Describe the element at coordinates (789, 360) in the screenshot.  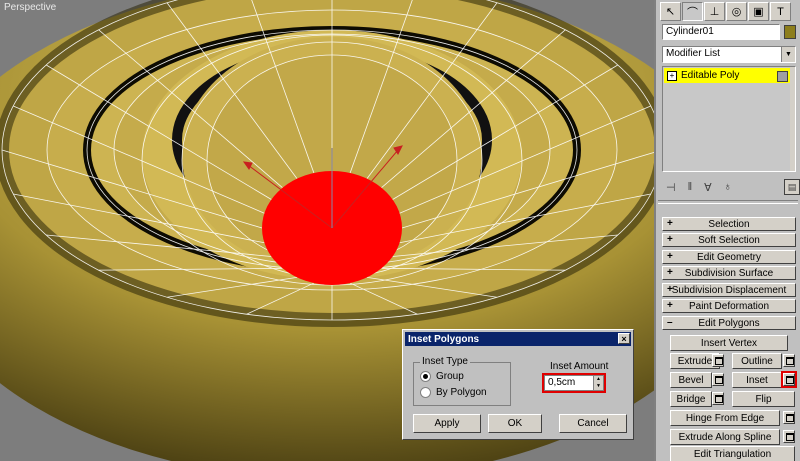
I see `outline-settings-icon` at that location.